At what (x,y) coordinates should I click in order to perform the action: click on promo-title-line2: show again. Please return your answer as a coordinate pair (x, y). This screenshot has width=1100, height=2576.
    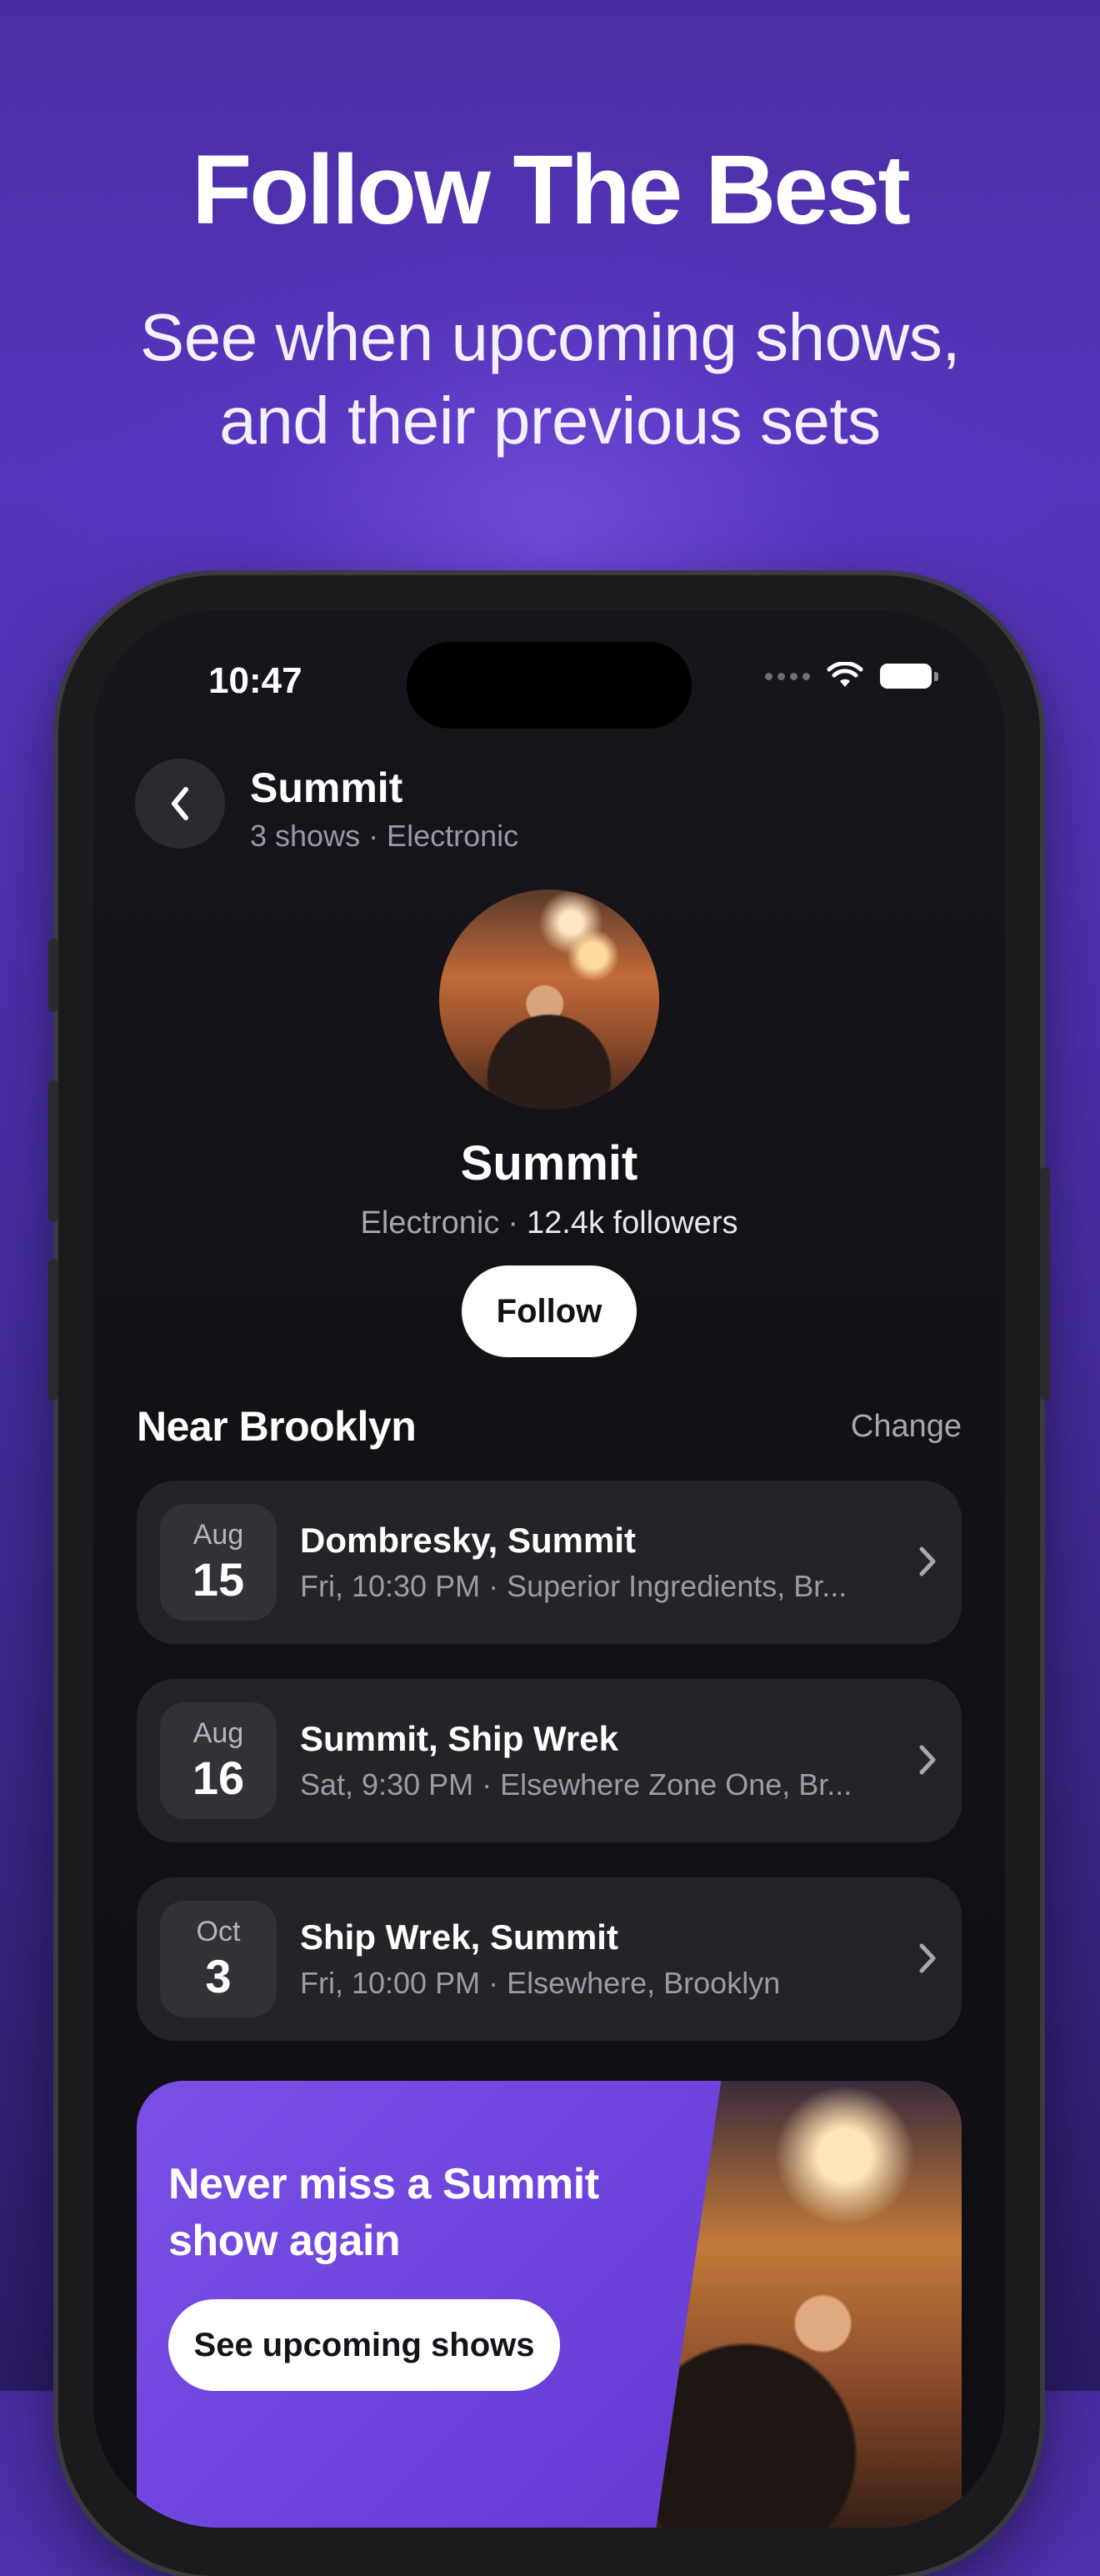
    Looking at the image, I should click on (284, 2241).